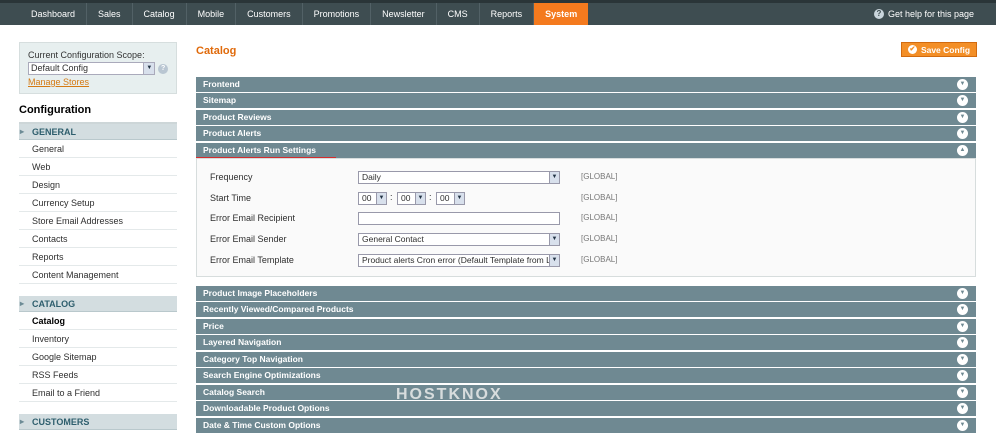 Image resolution: width=996 pixels, height=437 pixels. Describe the element at coordinates (449, 394) in the screenshot. I see `watermark-logo: HOSTKNOX` at that location.